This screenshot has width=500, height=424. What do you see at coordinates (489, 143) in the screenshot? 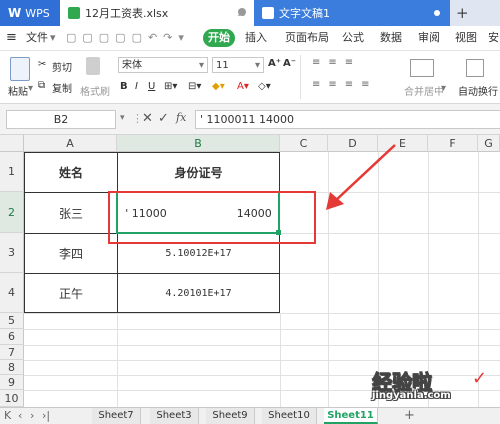
I see `column-header-g: G` at bounding box center [489, 143].